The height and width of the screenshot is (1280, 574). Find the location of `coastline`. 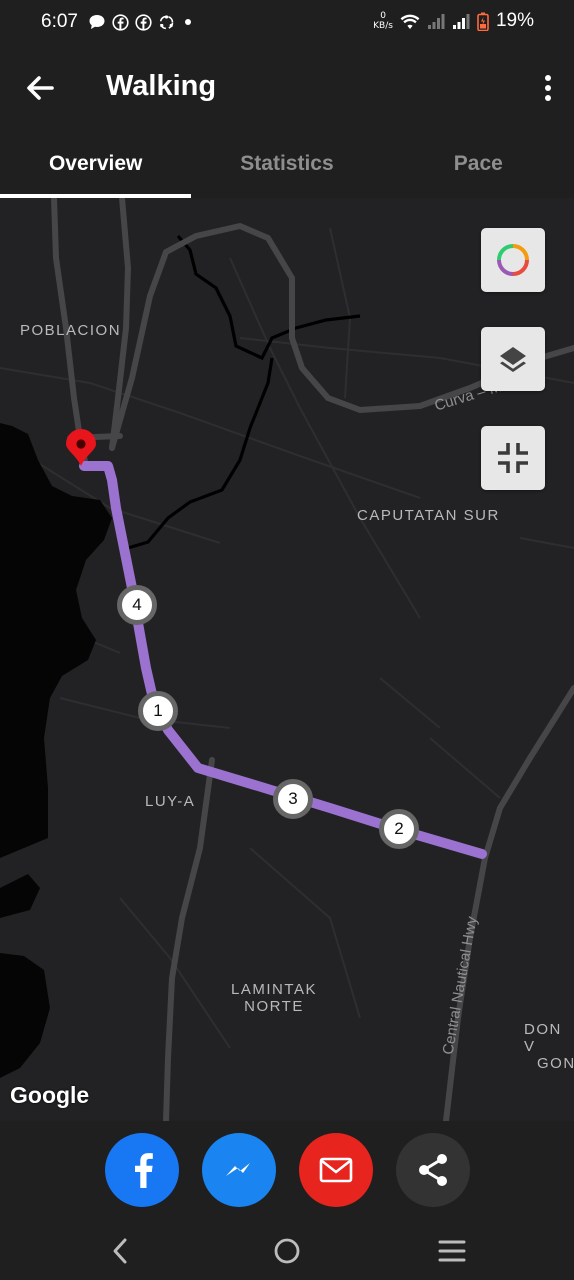

coastline is located at coordinates (56, 640).